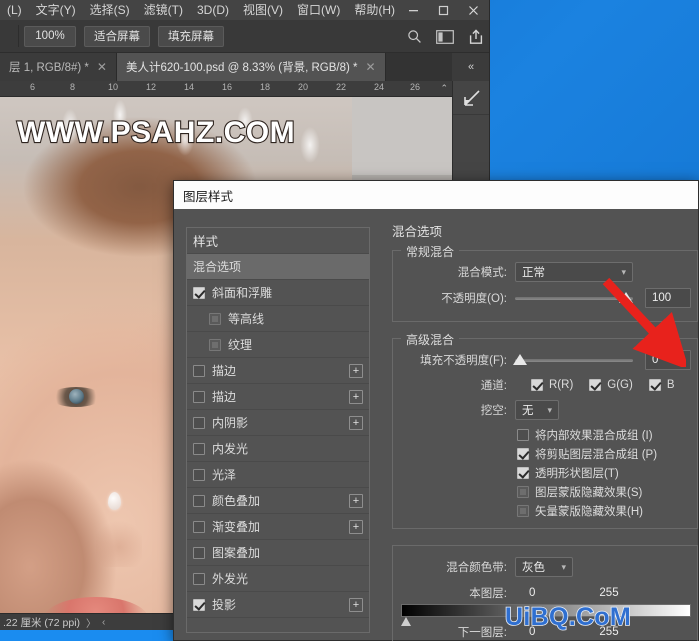  I want to click on style-item-gradient-overlay: 渐变叠加 +, so click(278, 527).